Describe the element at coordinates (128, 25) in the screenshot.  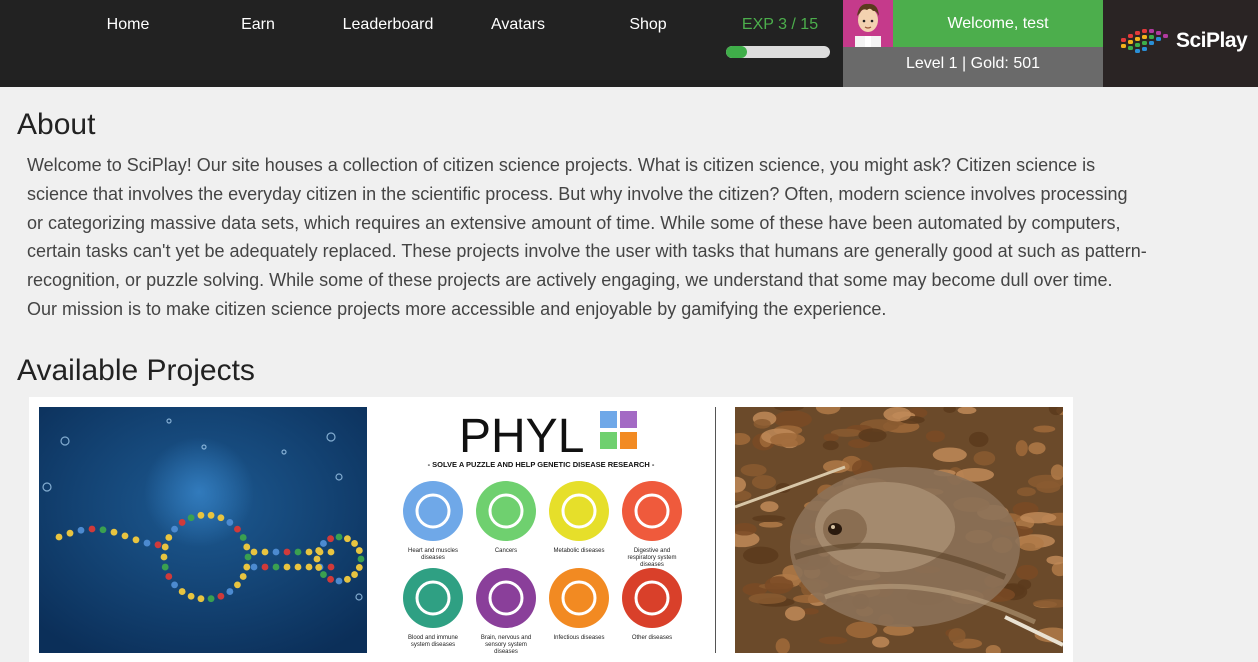
I see `nav-home-link: Home` at that location.